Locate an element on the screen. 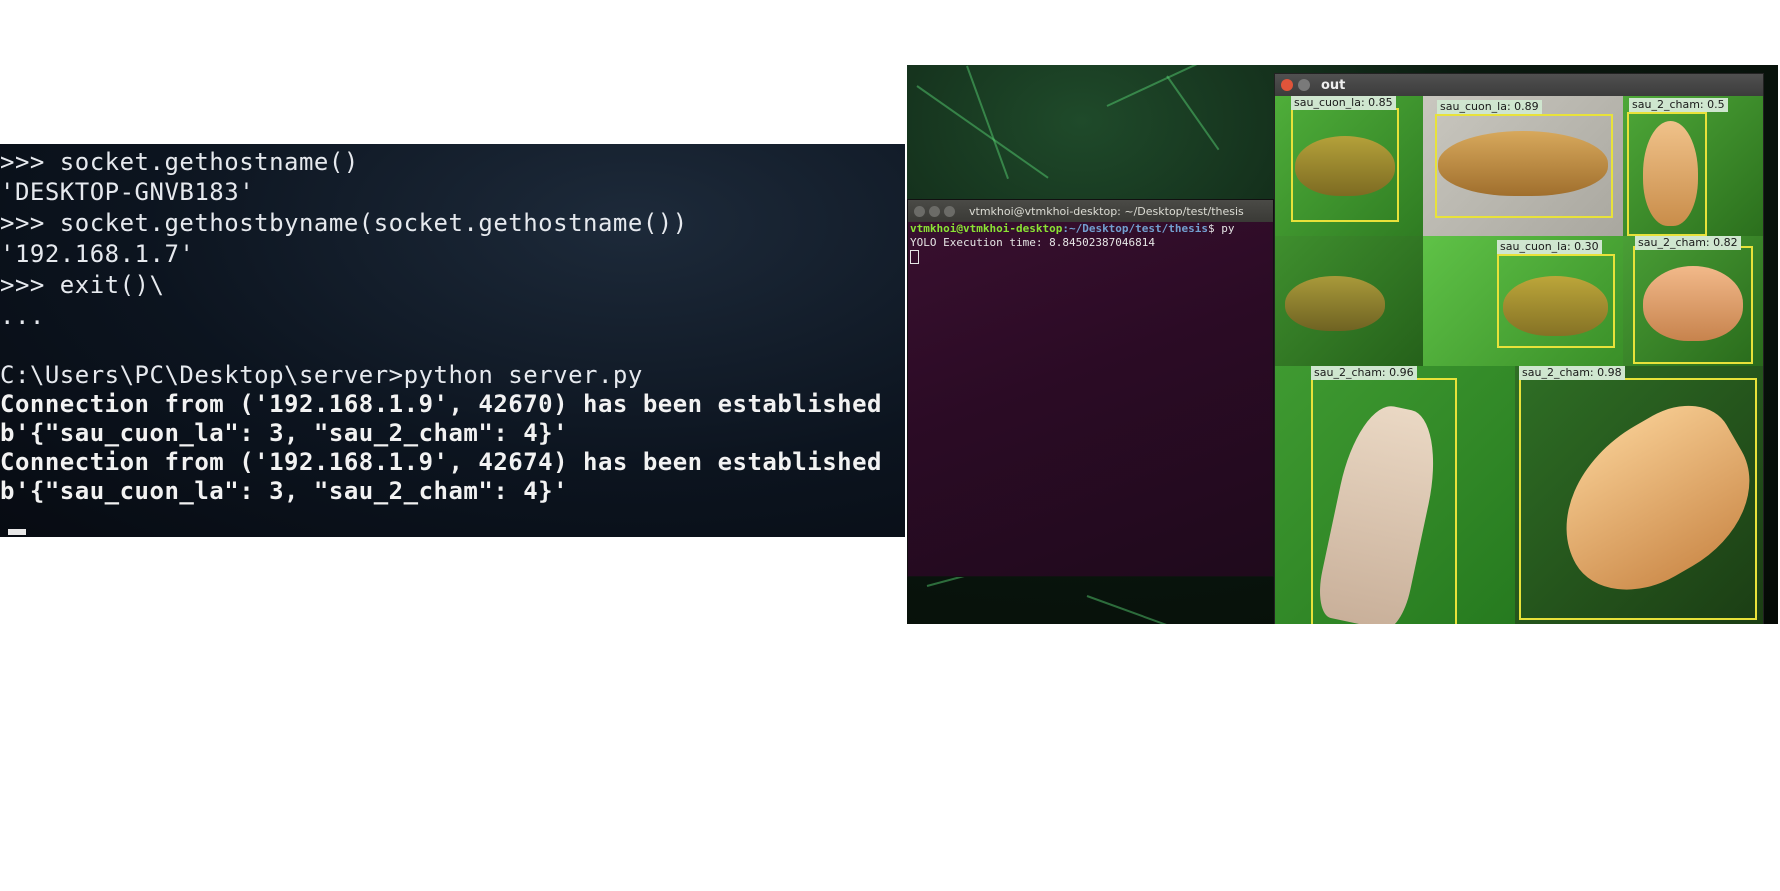  image-tile: sau_2_cham: 0.96 is located at coordinates (1395, 495).